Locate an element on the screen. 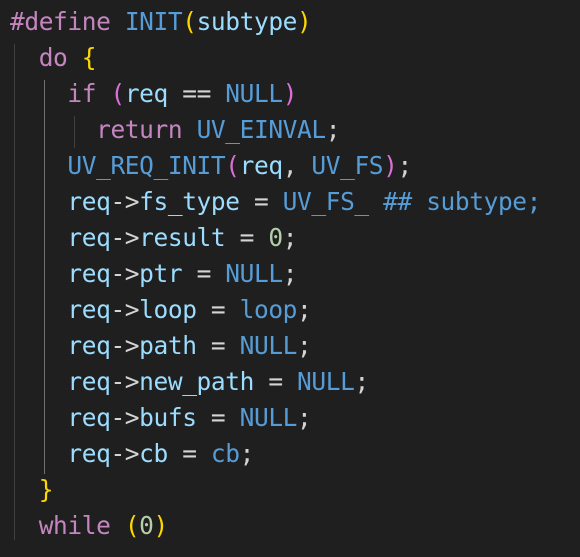  code-token: INIT is located at coordinates (153, 21).